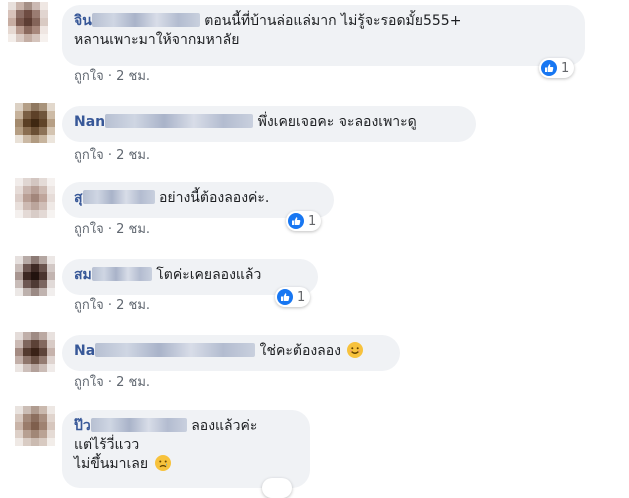  I want to click on comment-text-line2: หลานเพาะมาให้จากมหาลัย, so click(157, 40).